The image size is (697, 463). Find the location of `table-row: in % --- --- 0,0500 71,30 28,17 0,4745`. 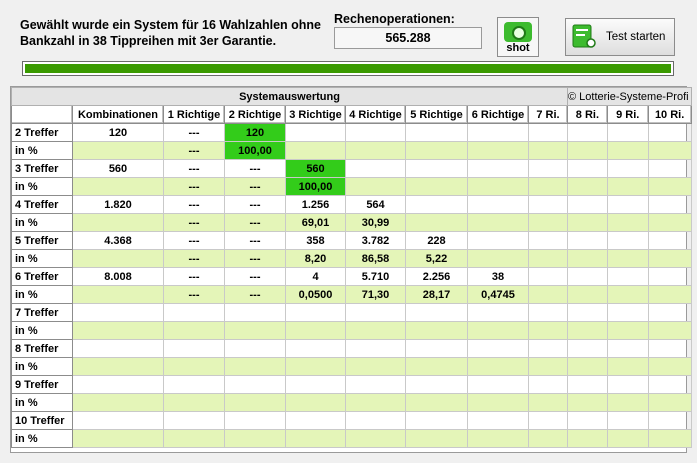

table-row: in % --- --- 0,0500 71,30 28,17 0,4745 is located at coordinates (351, 294).